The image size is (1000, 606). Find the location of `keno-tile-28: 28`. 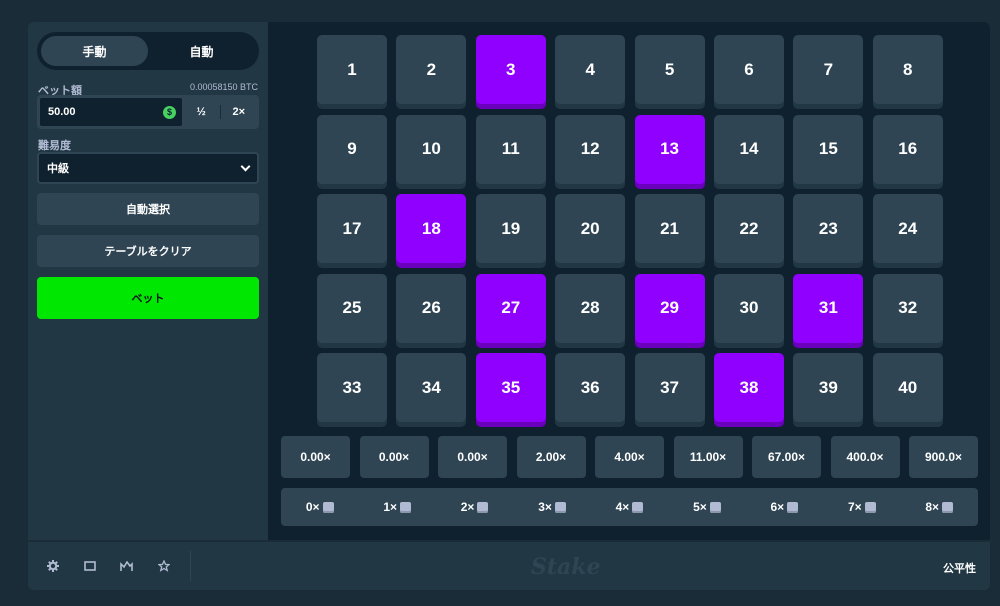

keno-tile-28: 28 is located at coordinates (590, 308).